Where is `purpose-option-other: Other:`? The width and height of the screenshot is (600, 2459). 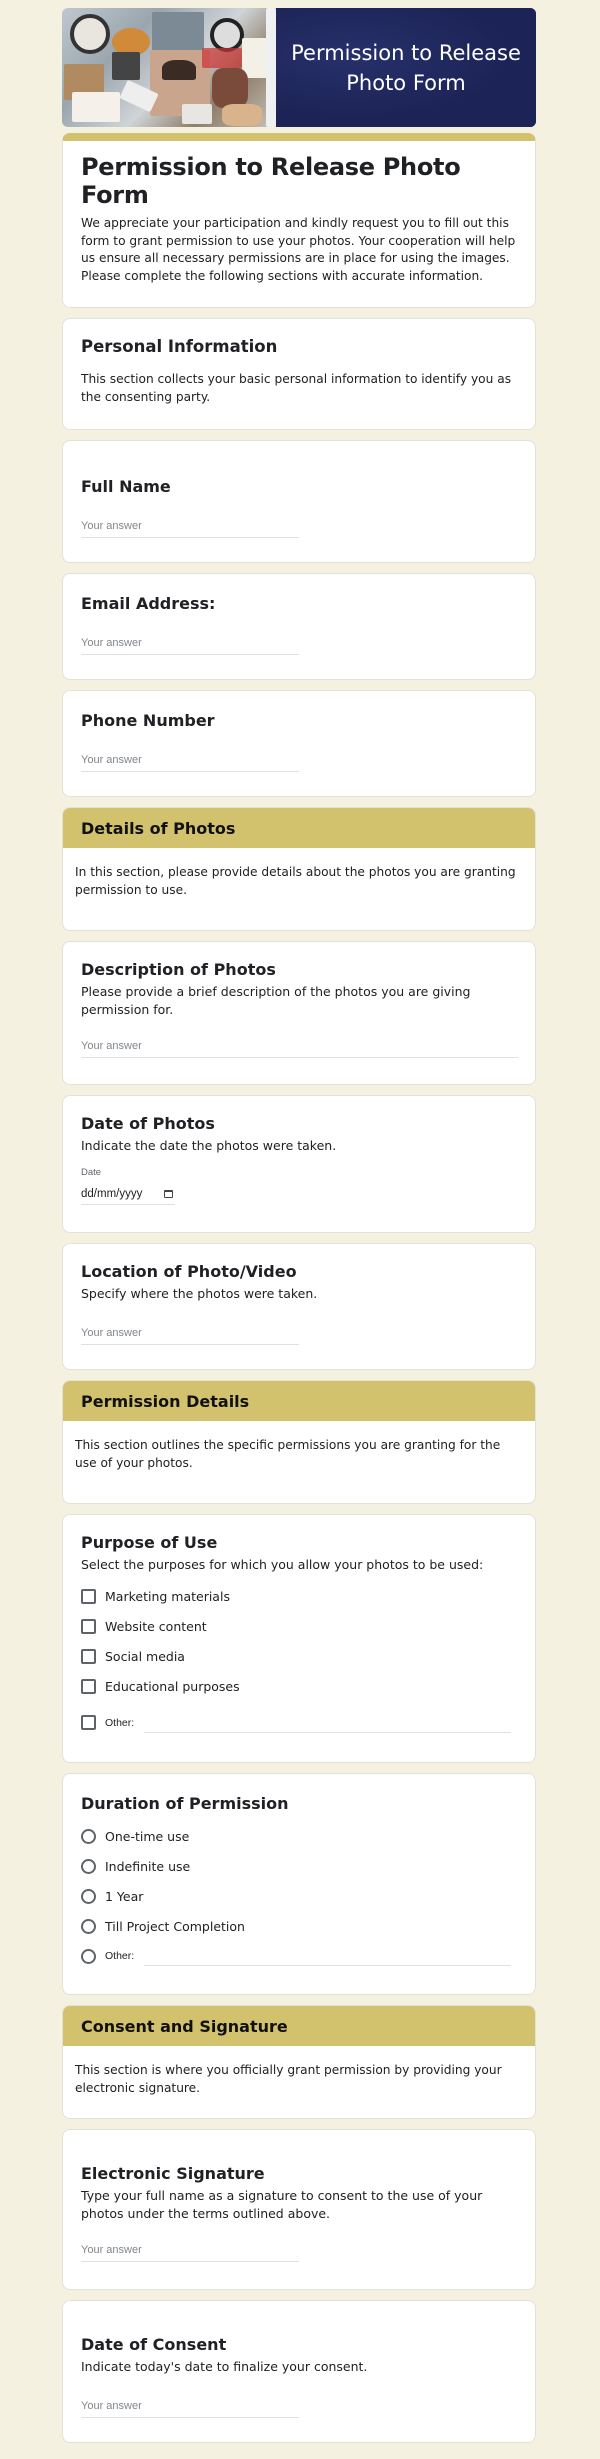
purpose-option-other: Other: is located at coordinates (299, 1723).